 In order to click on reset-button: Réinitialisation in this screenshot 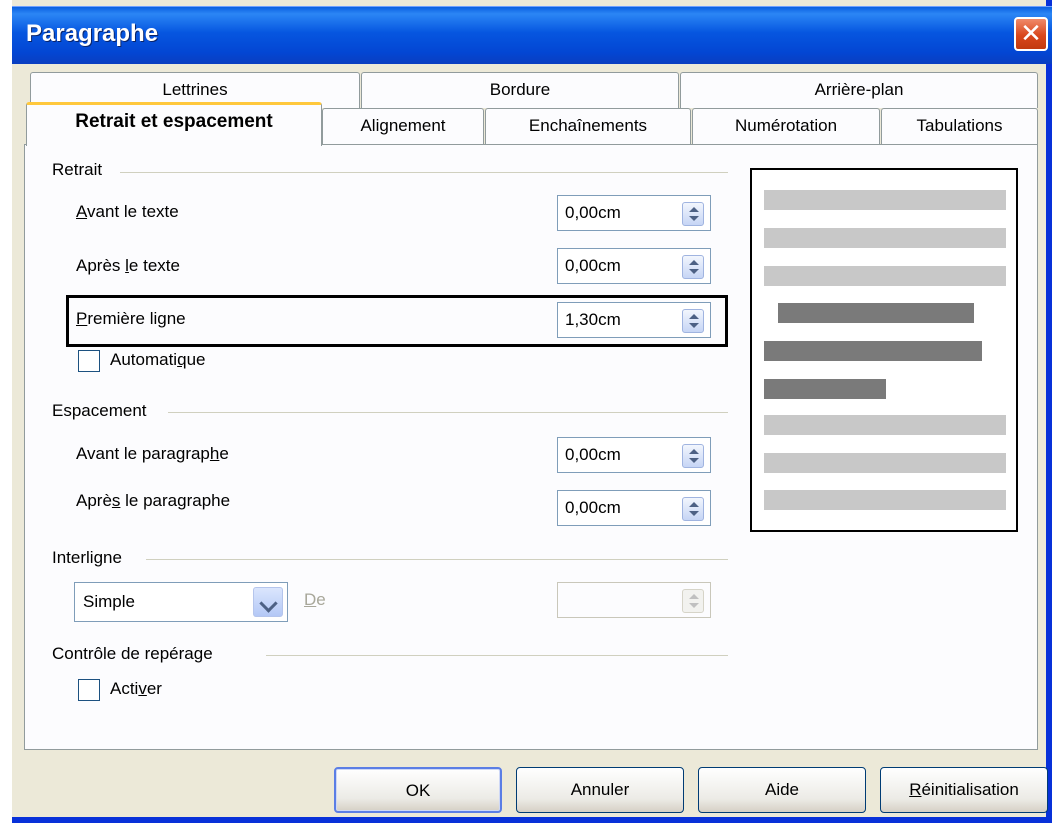, I will do `click(964, 790)`.